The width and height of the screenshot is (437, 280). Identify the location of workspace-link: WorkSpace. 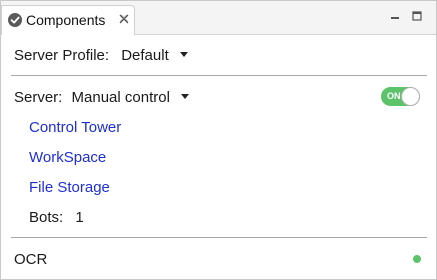
(67, 158).